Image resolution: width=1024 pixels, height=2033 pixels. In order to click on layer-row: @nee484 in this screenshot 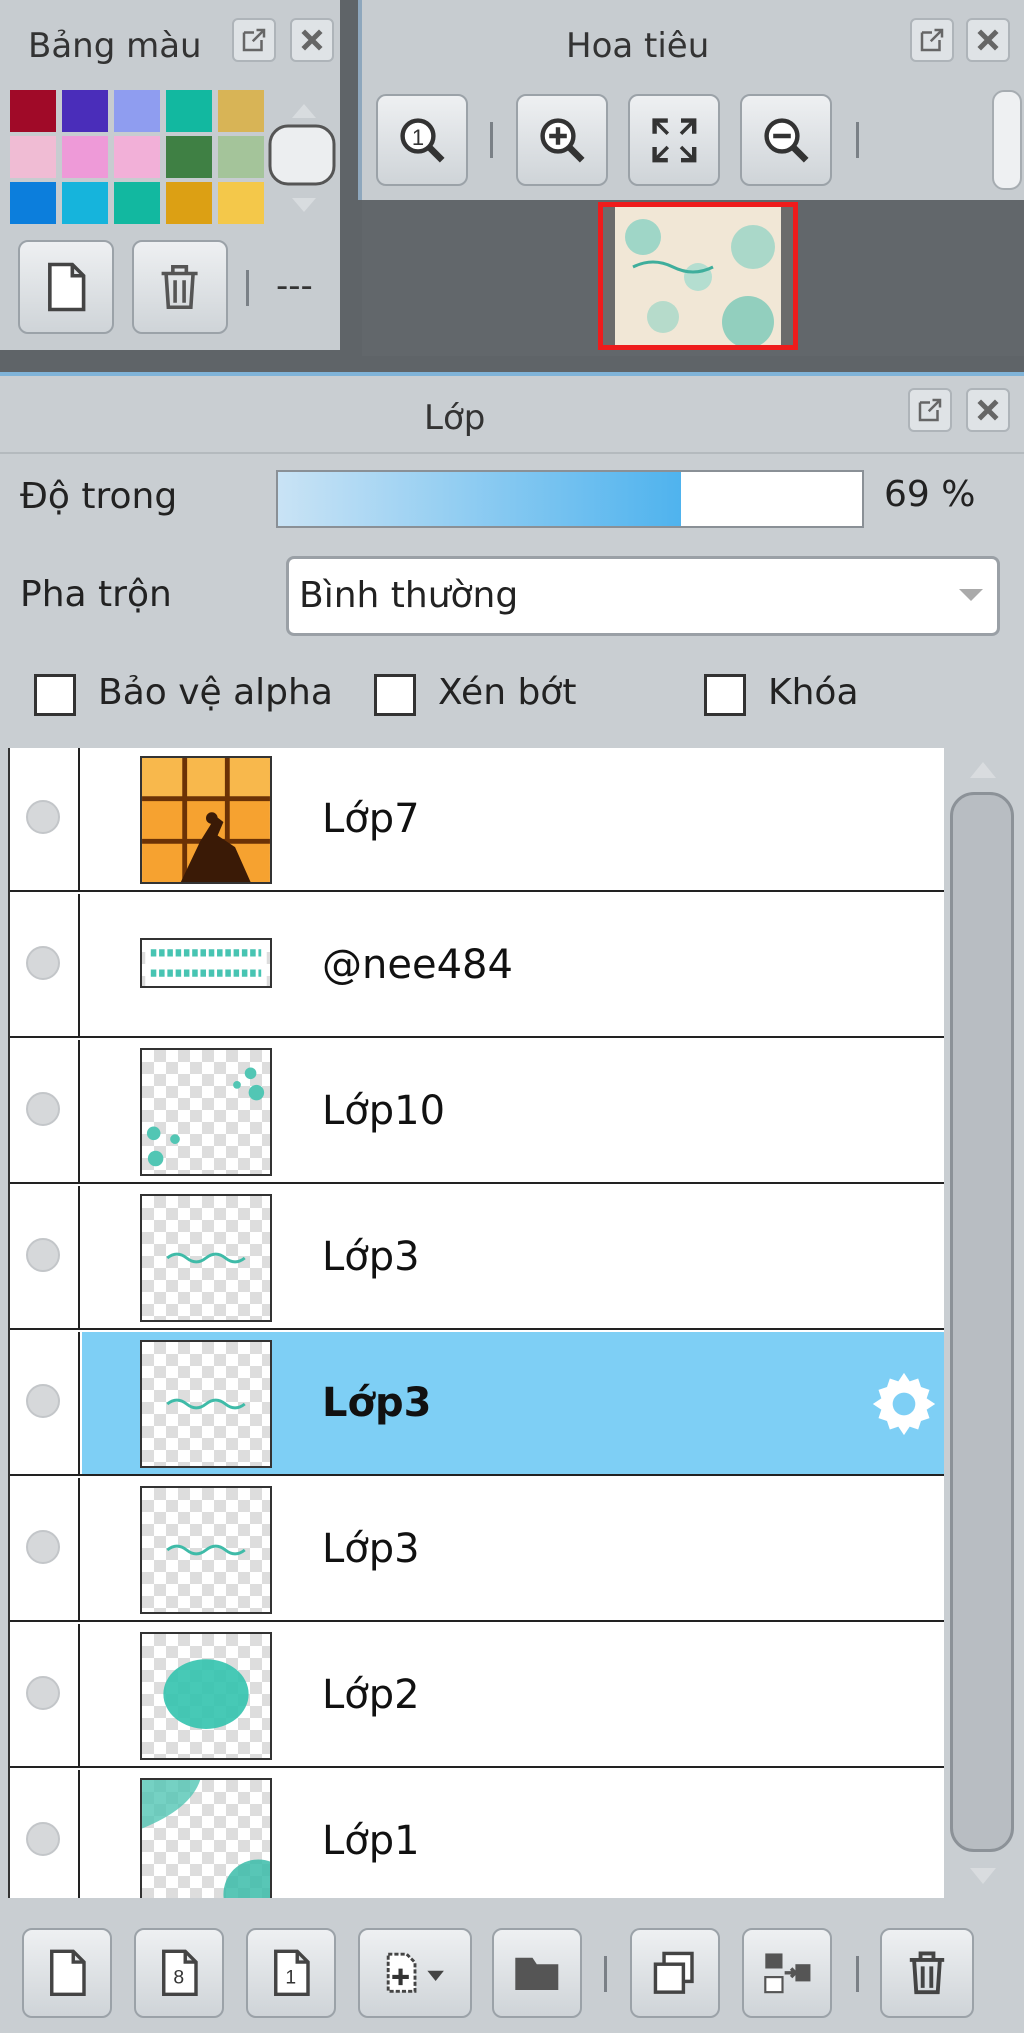, I will do `click(477, 966)`.